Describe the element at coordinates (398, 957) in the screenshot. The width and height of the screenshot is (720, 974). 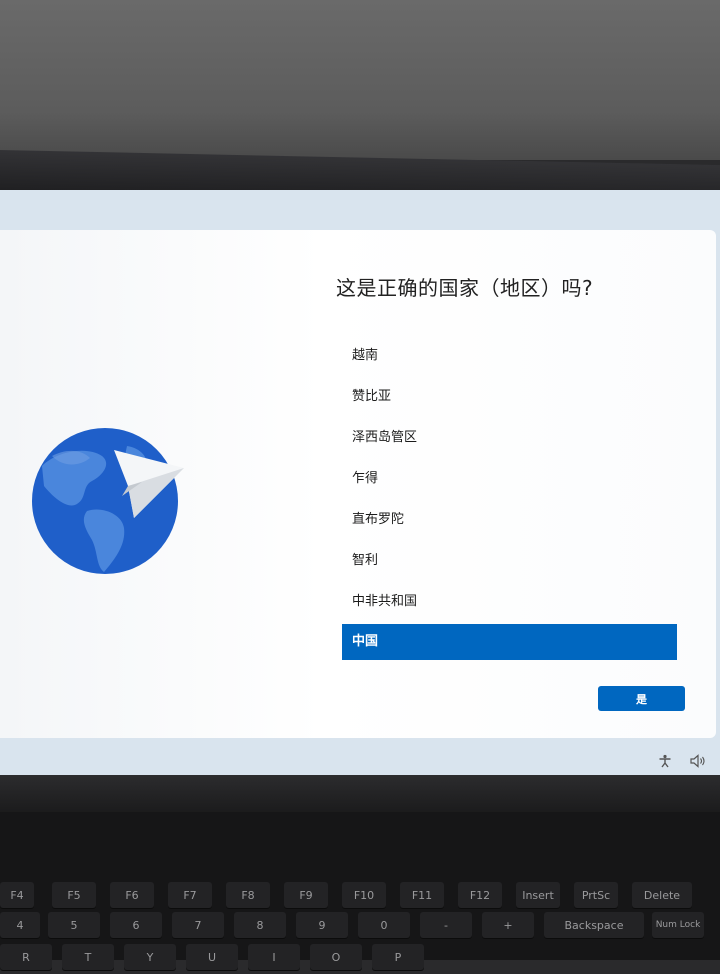
I see `key-p: P` at that location.